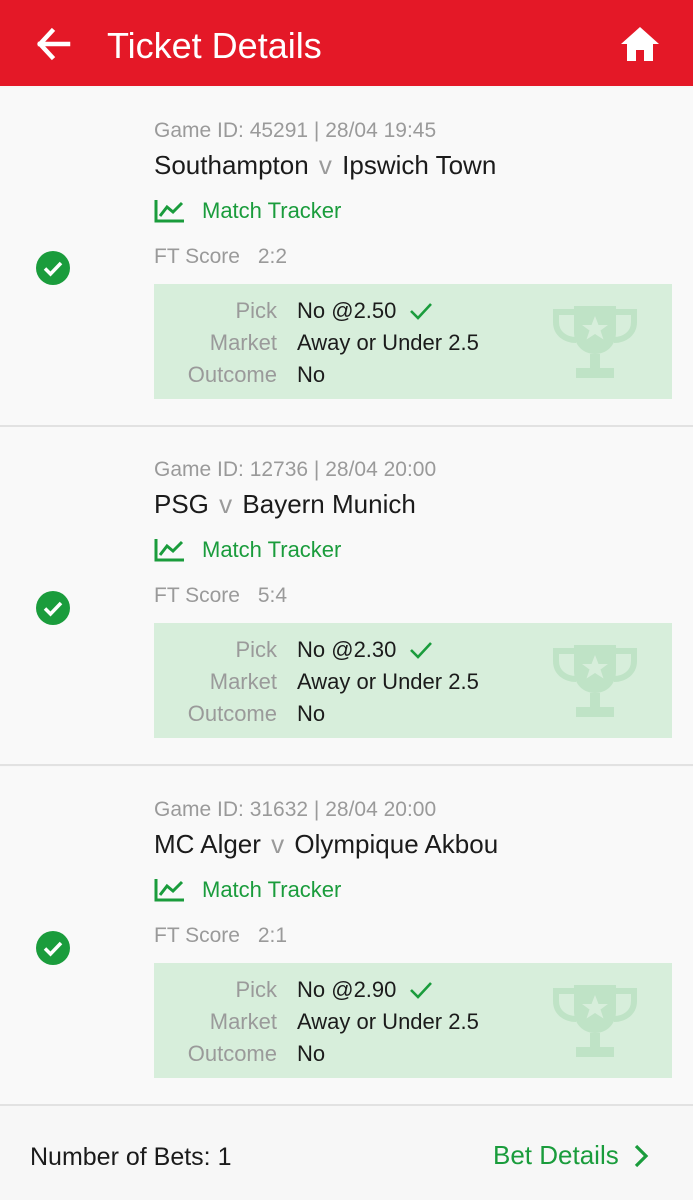  I want to click on away-team: Ipswich Town, so click(419, 165).